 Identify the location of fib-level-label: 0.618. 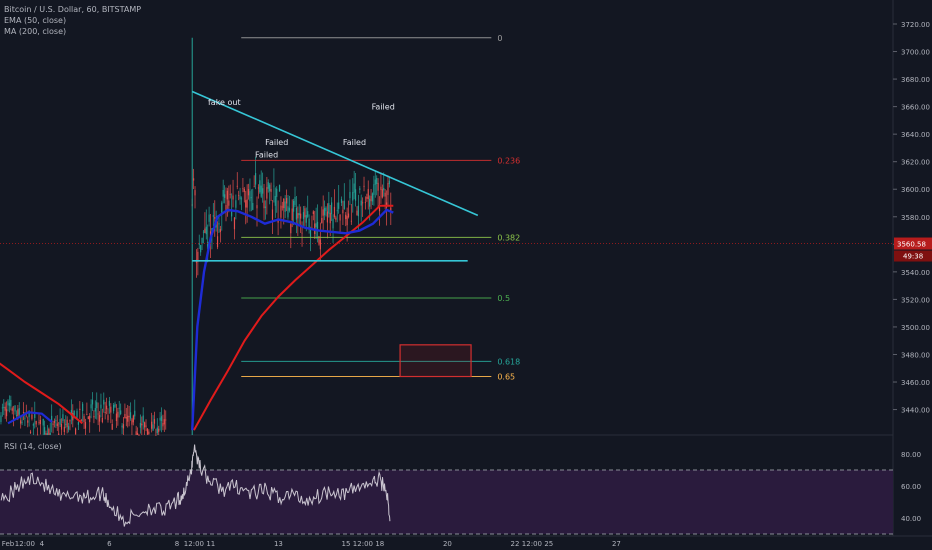
(508, 361).